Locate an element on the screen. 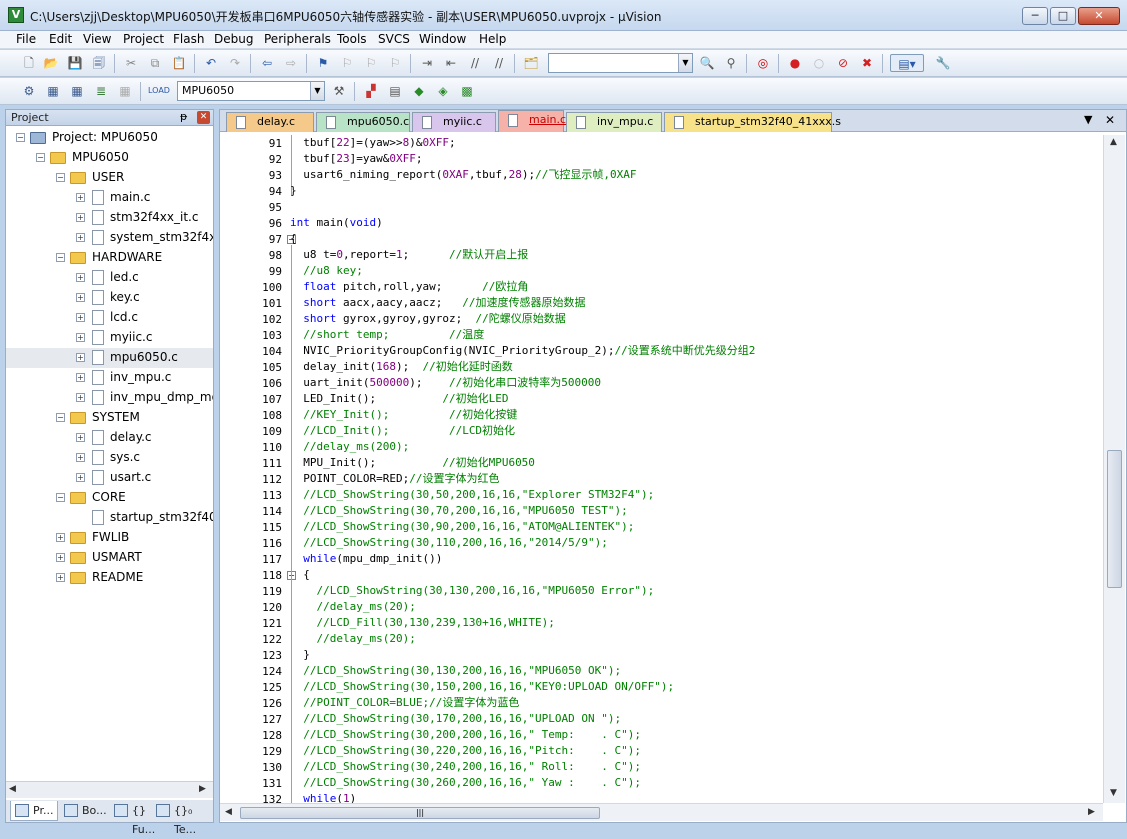 The image size is (1127, 839). code-line: delay_init(168); //初始化延时函数 is located at coordinates (401, 367).